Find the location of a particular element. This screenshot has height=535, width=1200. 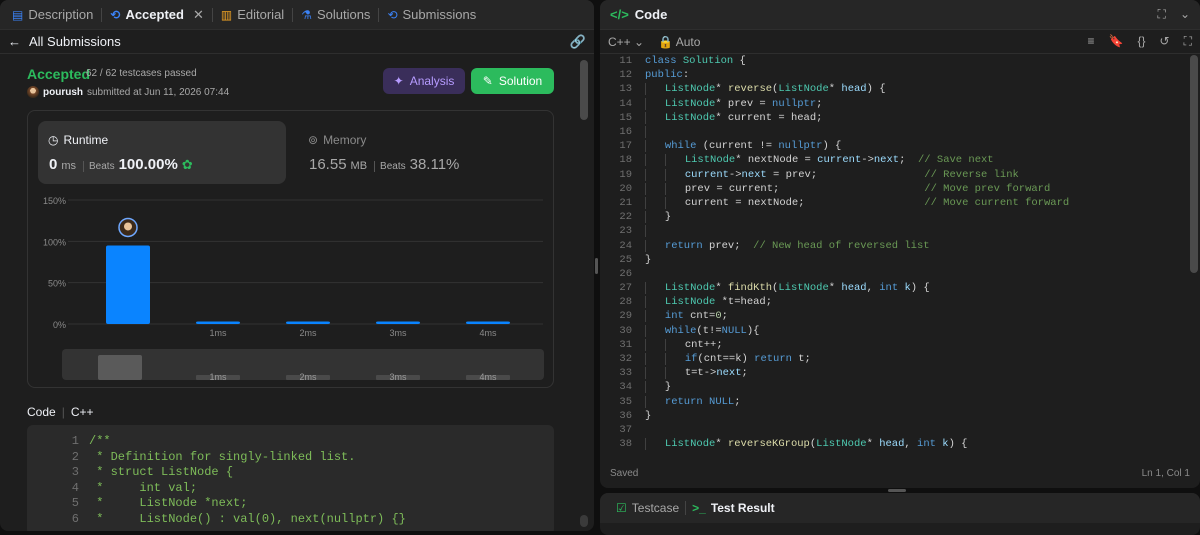

checkbox-icon: ☑ is located at coordinates (621, 508).